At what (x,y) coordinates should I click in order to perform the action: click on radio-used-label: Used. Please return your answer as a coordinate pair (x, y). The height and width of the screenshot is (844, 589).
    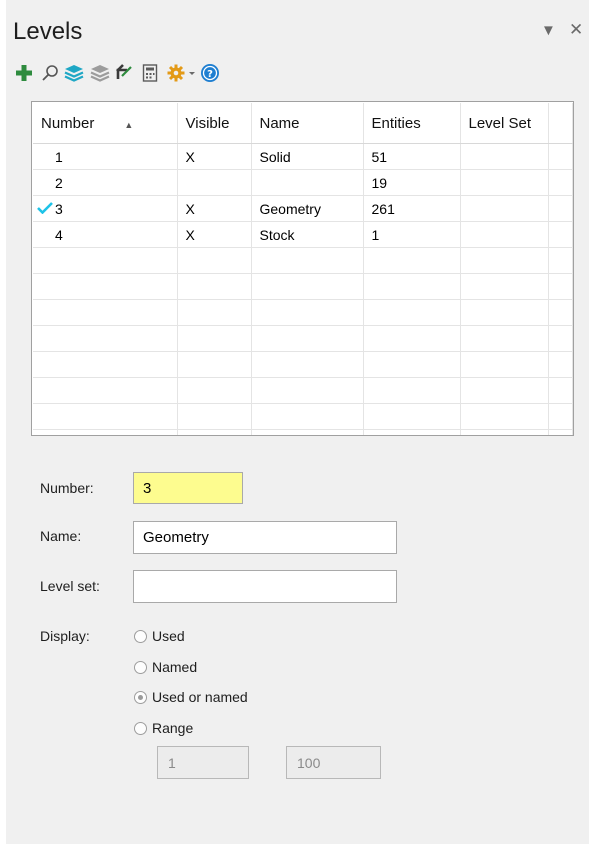
    Looking at the image, I should click on (168, 636).